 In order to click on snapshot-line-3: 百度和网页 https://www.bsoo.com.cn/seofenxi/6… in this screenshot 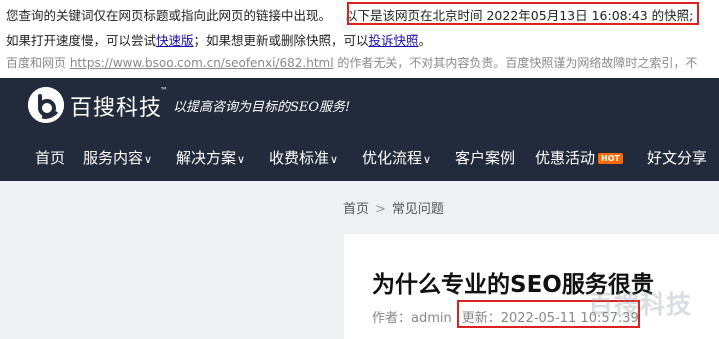, I will do `click(351, 62)`.